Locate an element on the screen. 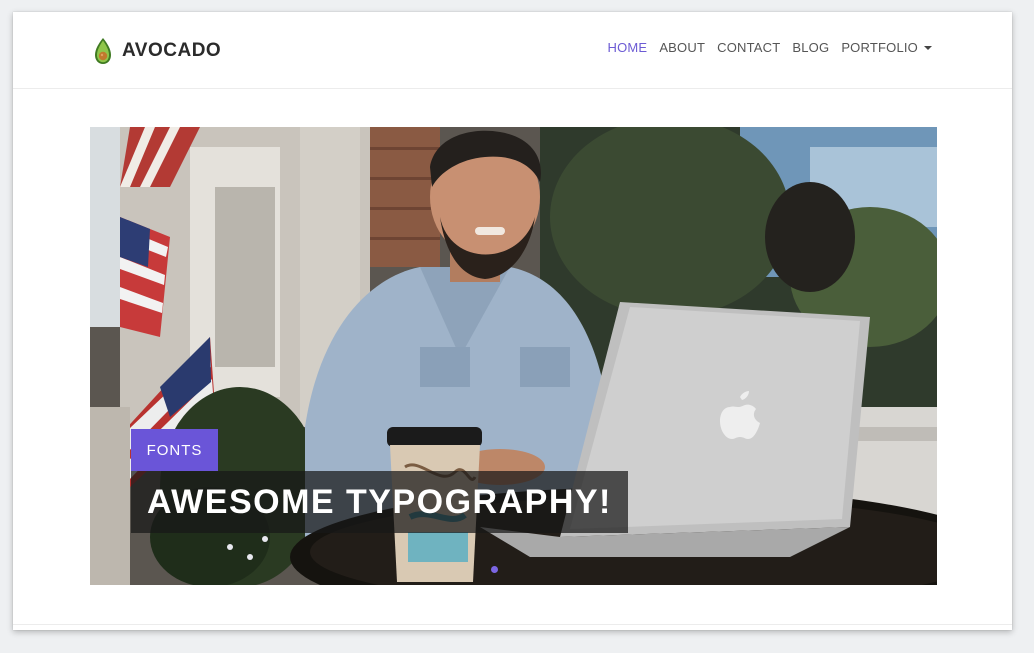 The image size is (1034, 653). main-nav: HOME ABOUT CONTACT BLOG PORTFOLIO is located at coordinates (764, 47).